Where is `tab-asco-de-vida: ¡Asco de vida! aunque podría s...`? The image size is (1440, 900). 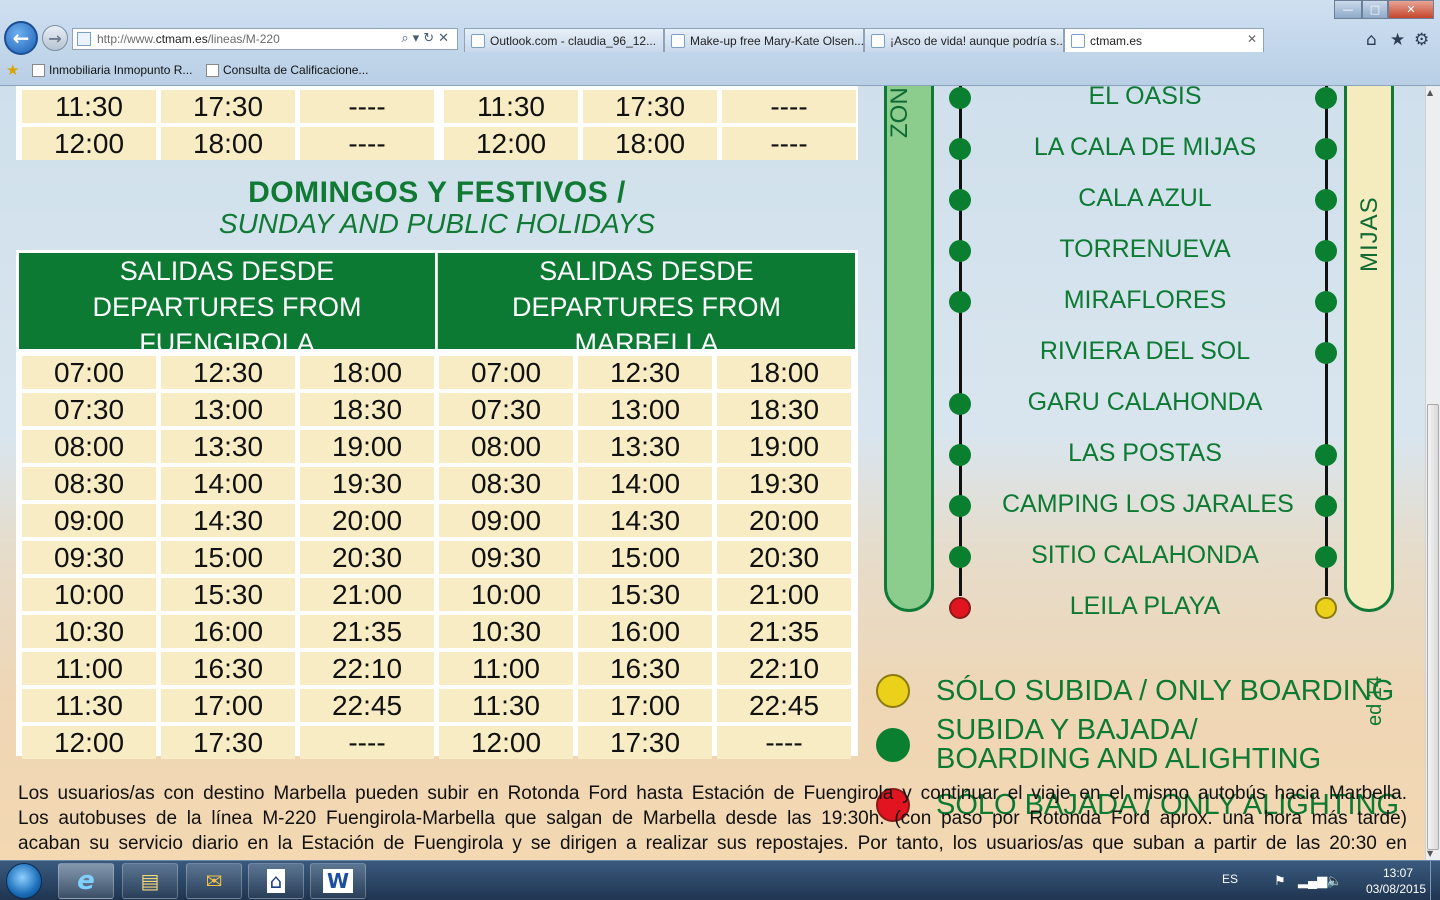
tab-asco-de-vida: ¡Asco de vida! aunque podría s... is located at coordinates (964, 40).